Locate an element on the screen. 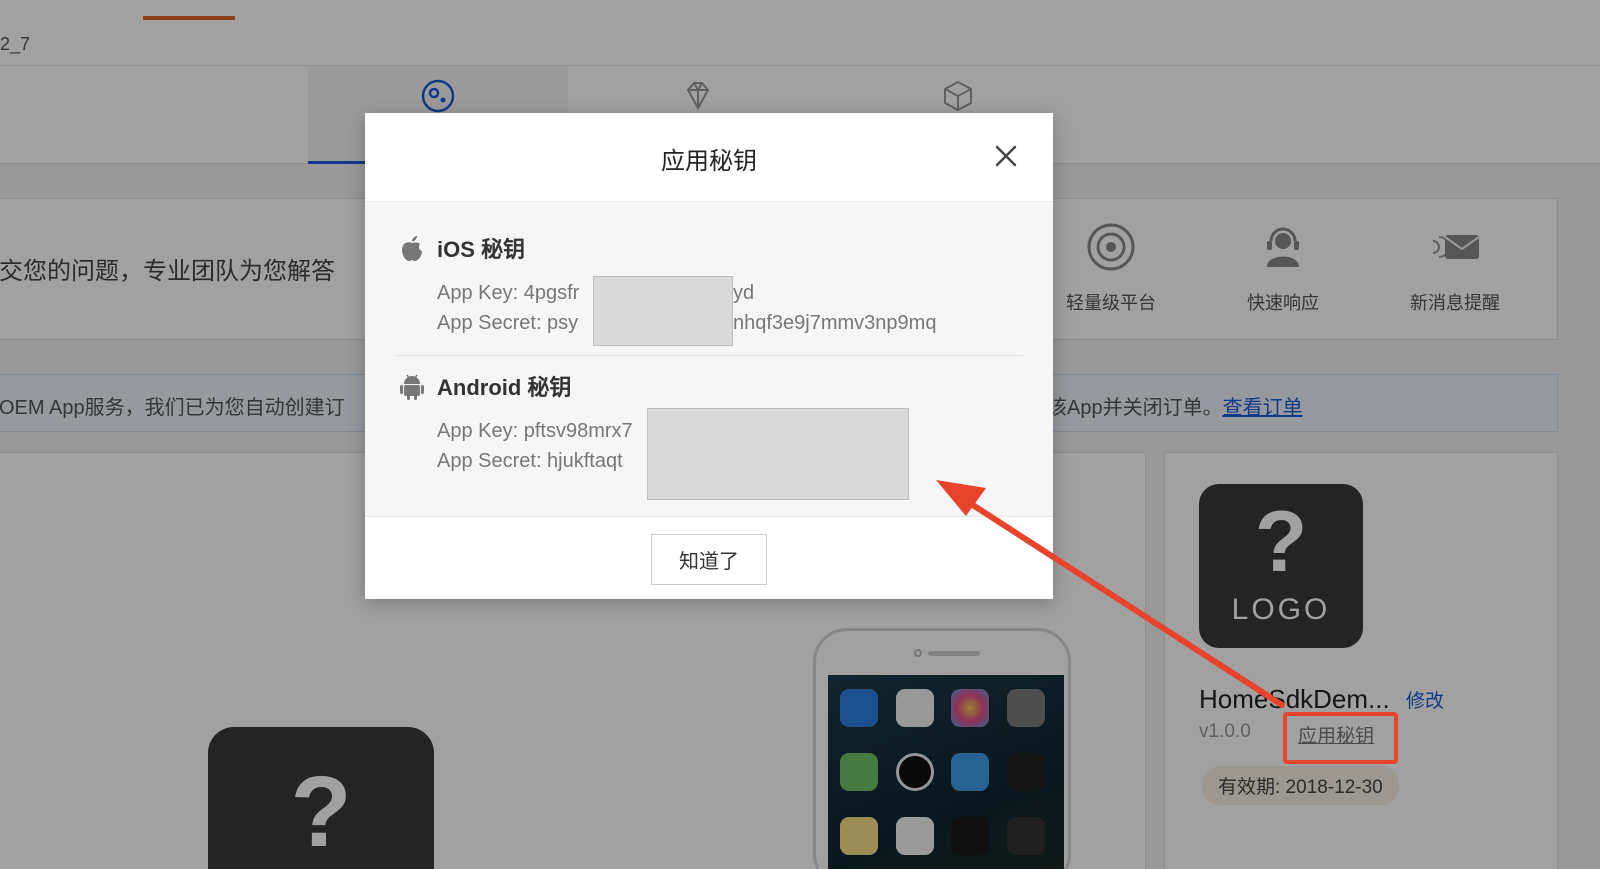 The image size is (1600, 869). android-icon is located at coordinates (412, 387).